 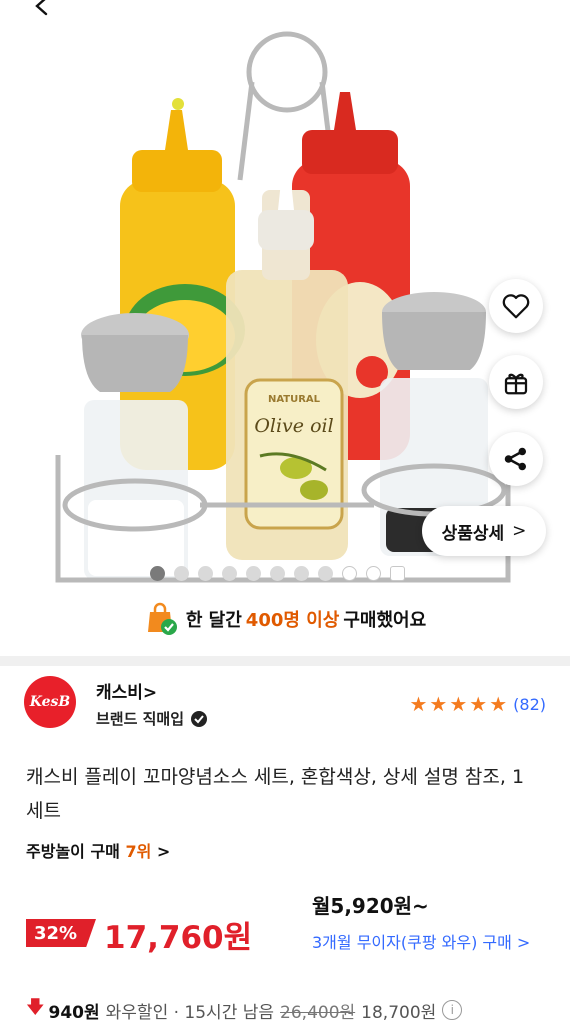 I want to click on rank-value: 7위, so click(x=138, y=851).